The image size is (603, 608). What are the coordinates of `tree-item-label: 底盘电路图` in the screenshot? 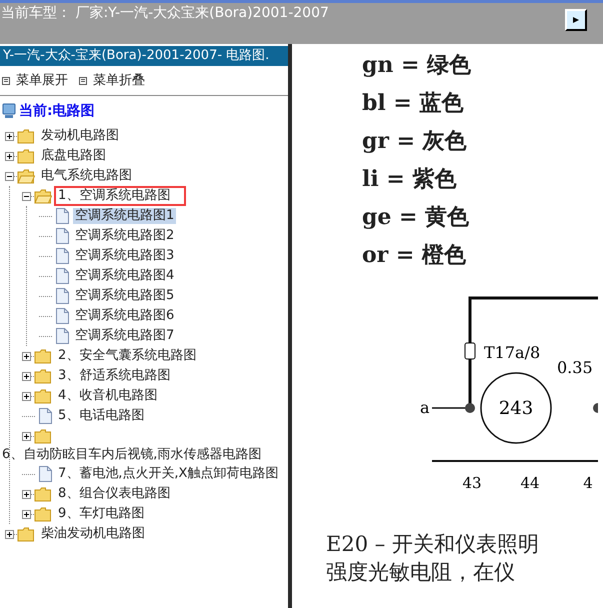 It's located at (73, 156).